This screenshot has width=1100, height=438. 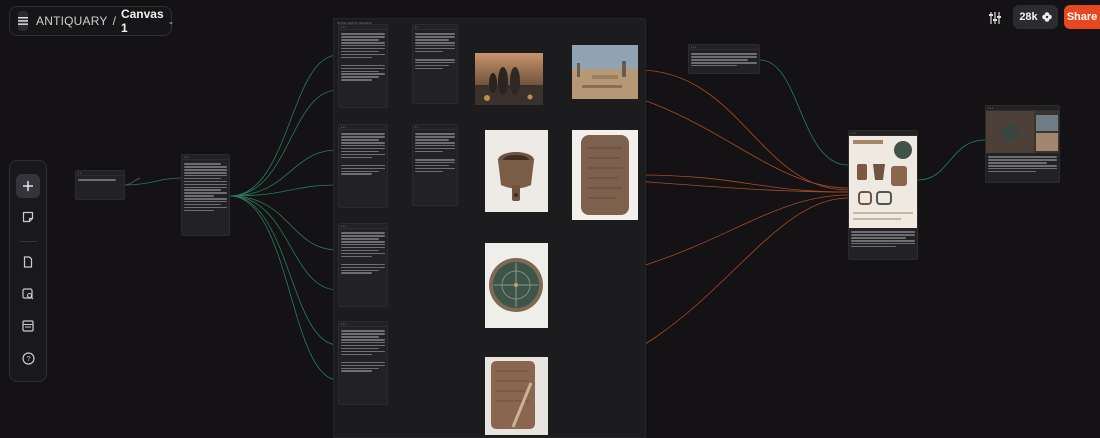 I want to click on layout-icon, so click(x=28, y=326).